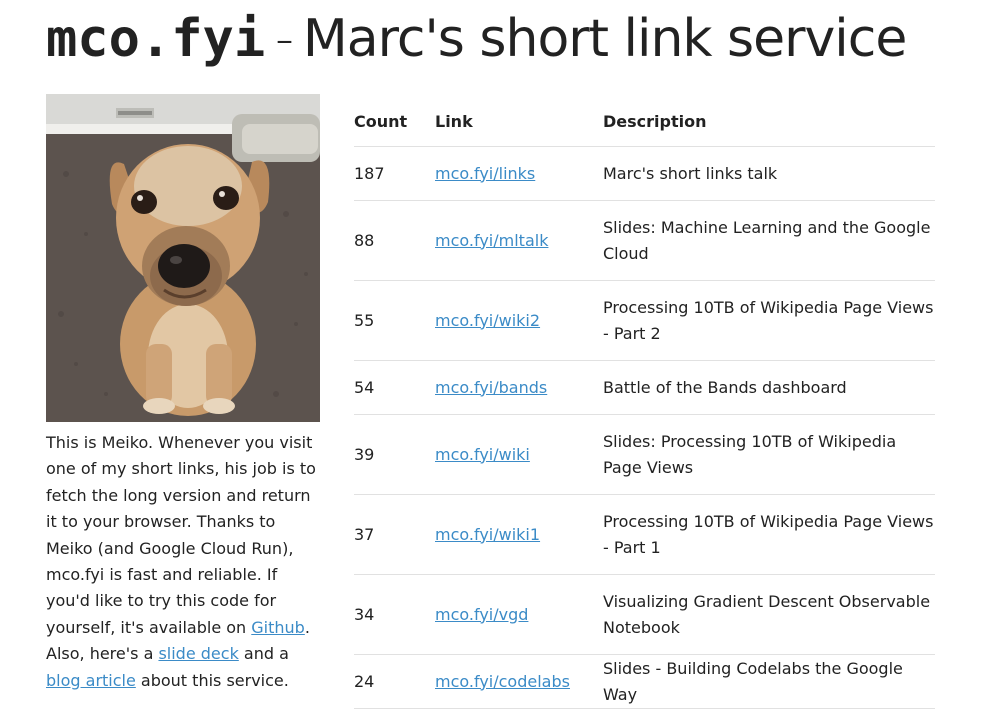 Image resolution: width=1000 pixels, height=709 pixels. What do you see at coordinates (519, 121) in the screenshot?
I see `link-header: Link` at bounding box center [519, 121].